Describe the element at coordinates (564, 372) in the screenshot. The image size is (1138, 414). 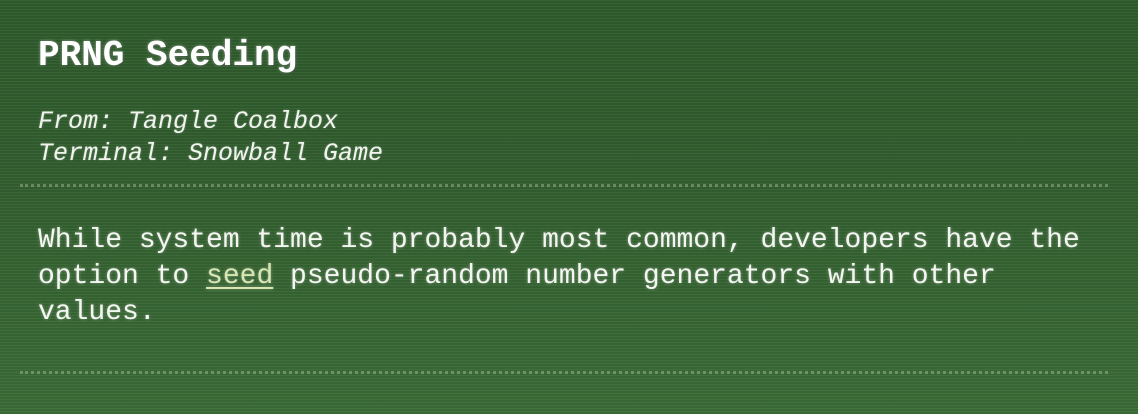
I see `divider-bottom` at that location.